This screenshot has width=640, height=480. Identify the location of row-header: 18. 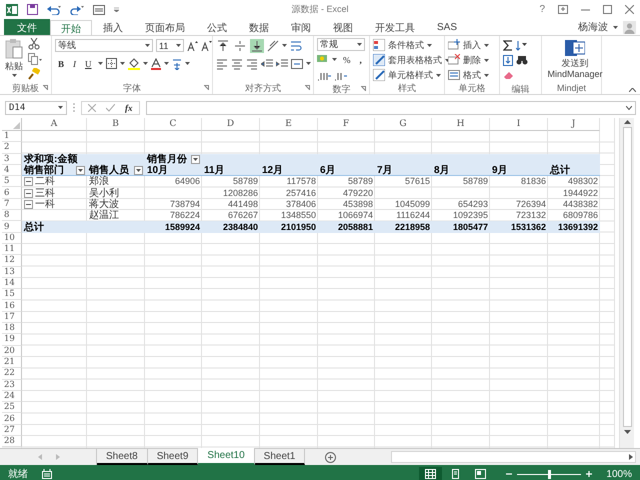
(12, 328).